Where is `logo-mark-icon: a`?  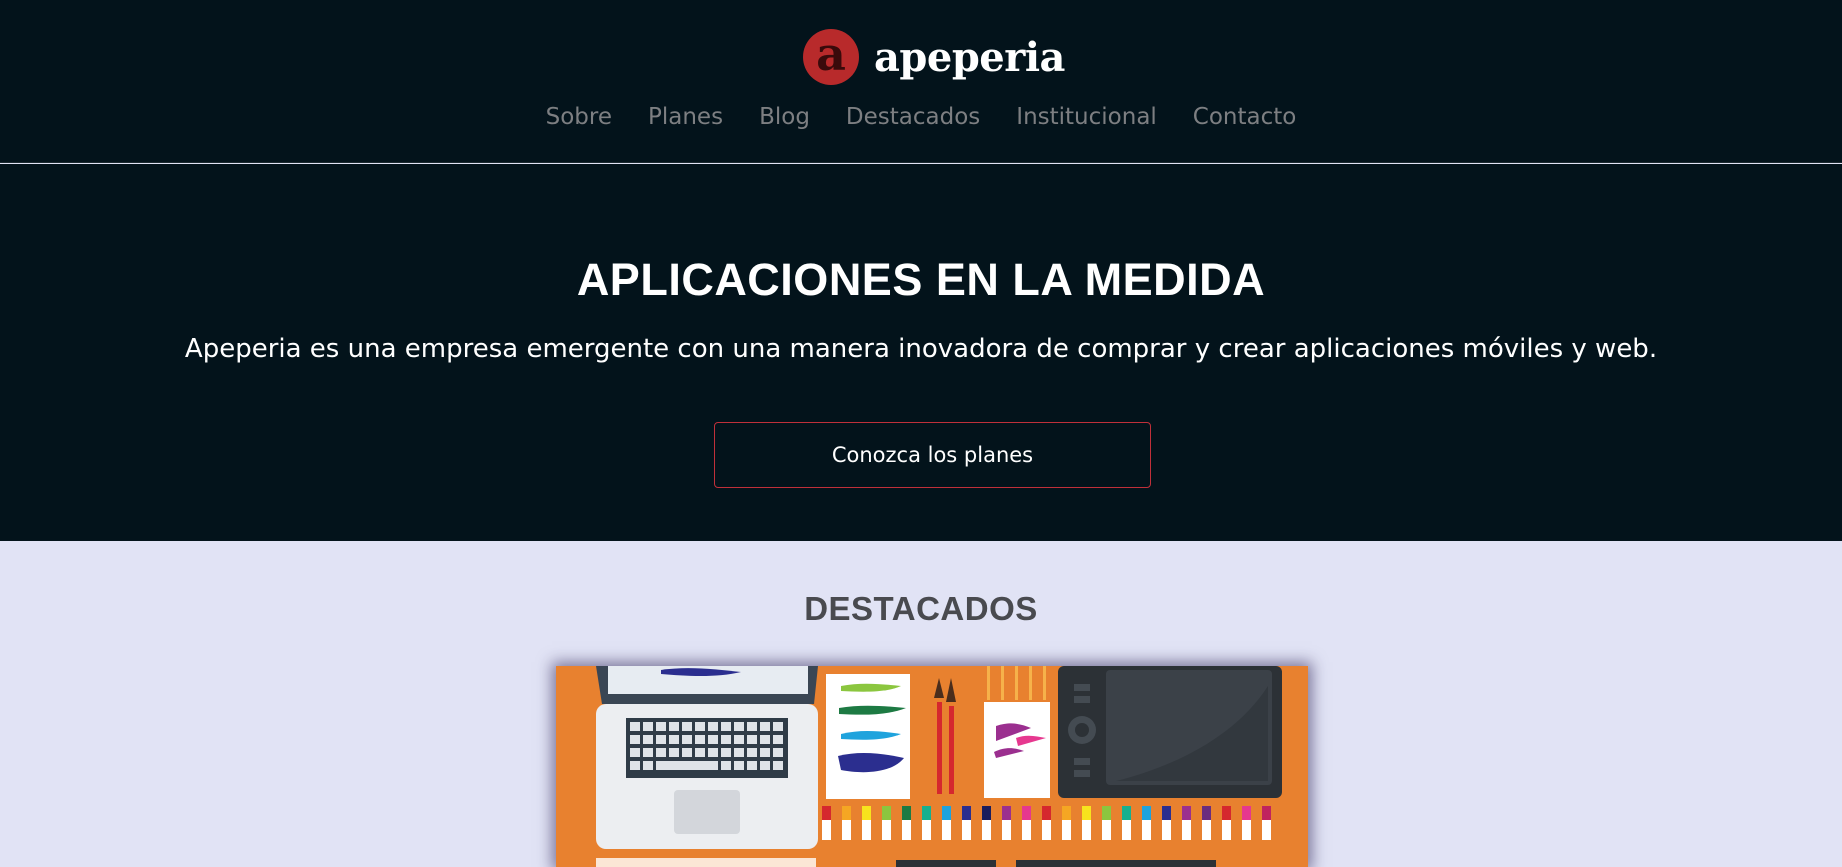
logo-mark-icon: a is located at coordinates (831, 57).